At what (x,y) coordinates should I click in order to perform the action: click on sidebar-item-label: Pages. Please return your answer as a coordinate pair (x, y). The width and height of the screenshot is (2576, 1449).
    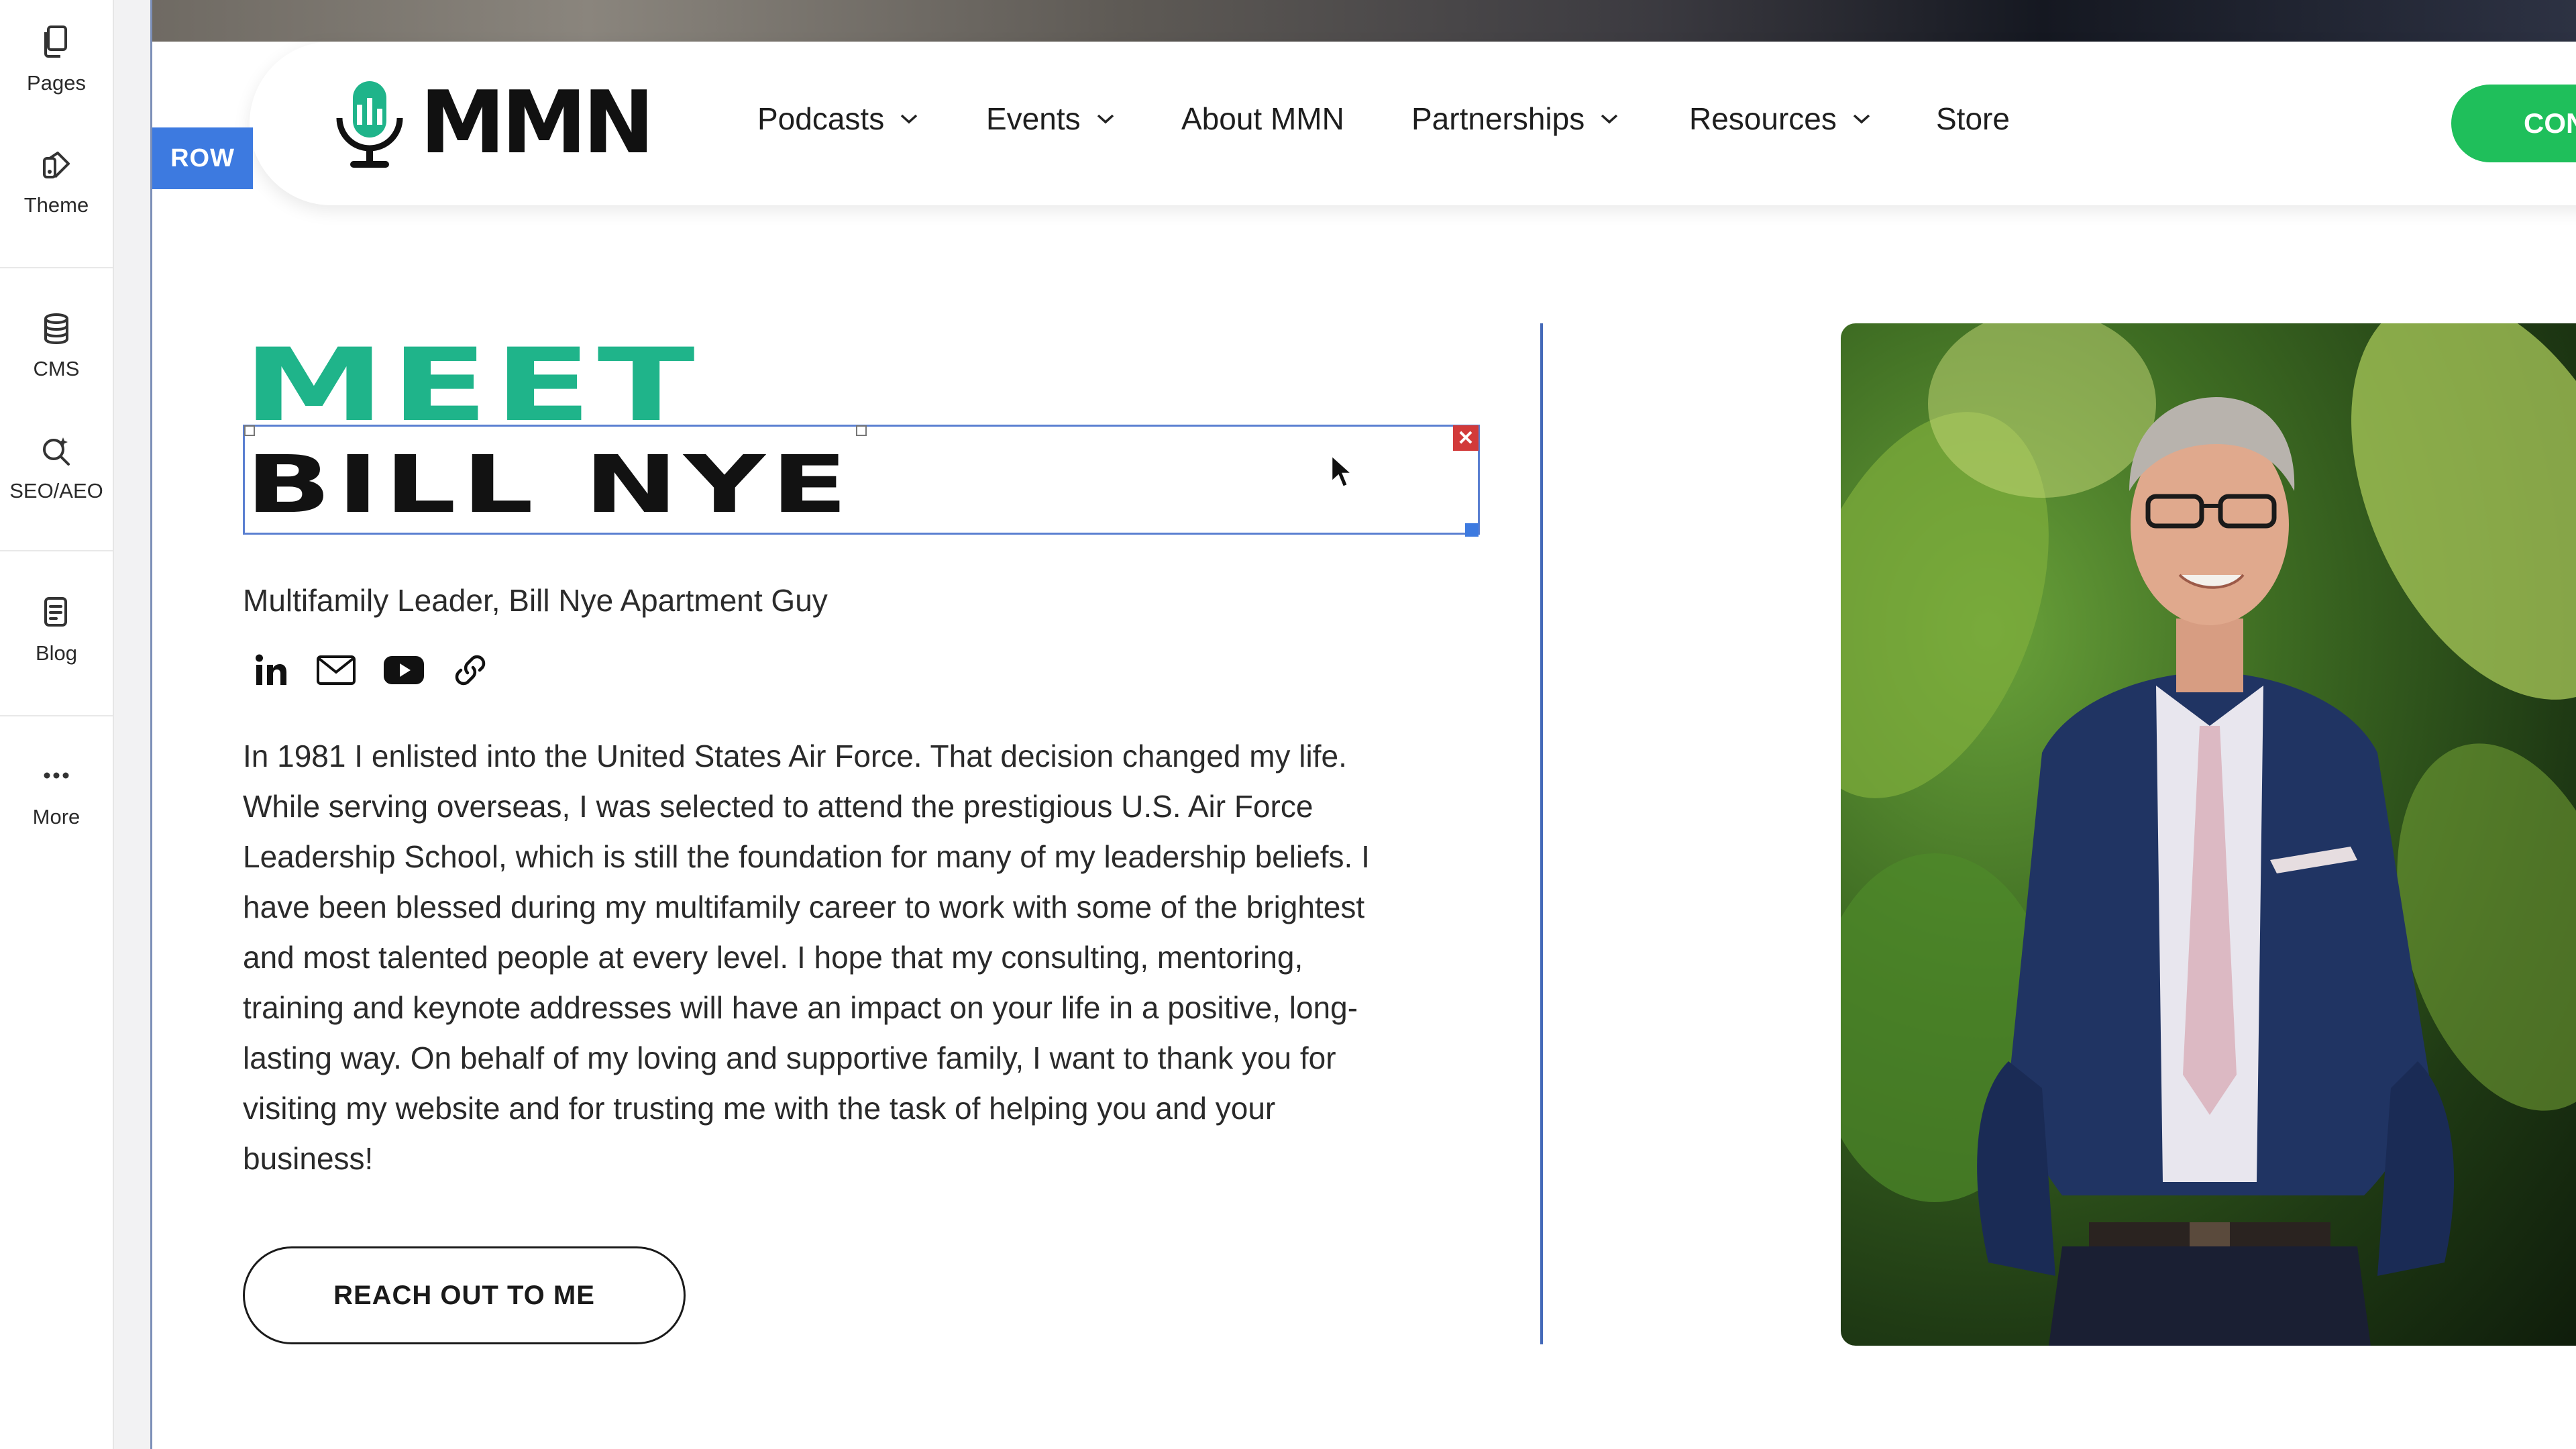
    Looking at the image, I should click on (56, 83).